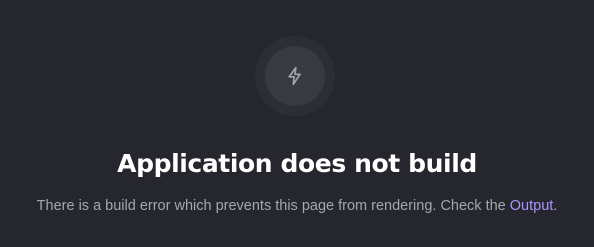  Describe the element at coordinates (555, 206) in the screenshot. I see `error-message-end: .` at that location.